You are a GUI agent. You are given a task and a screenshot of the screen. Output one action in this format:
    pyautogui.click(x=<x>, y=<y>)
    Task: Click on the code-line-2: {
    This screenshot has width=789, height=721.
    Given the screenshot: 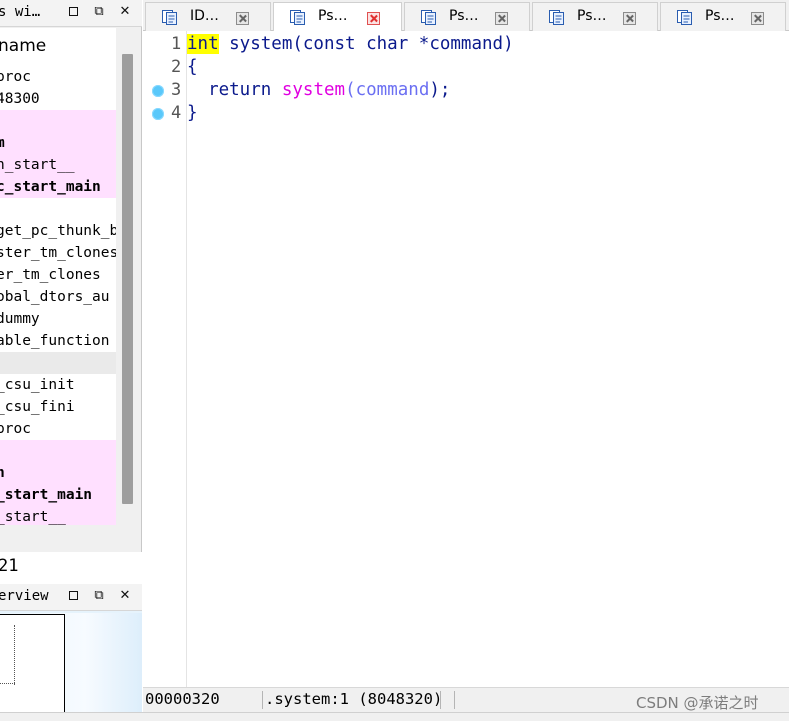 What is the action you would take?
    pyautogui.click(x=192, y=67)
    